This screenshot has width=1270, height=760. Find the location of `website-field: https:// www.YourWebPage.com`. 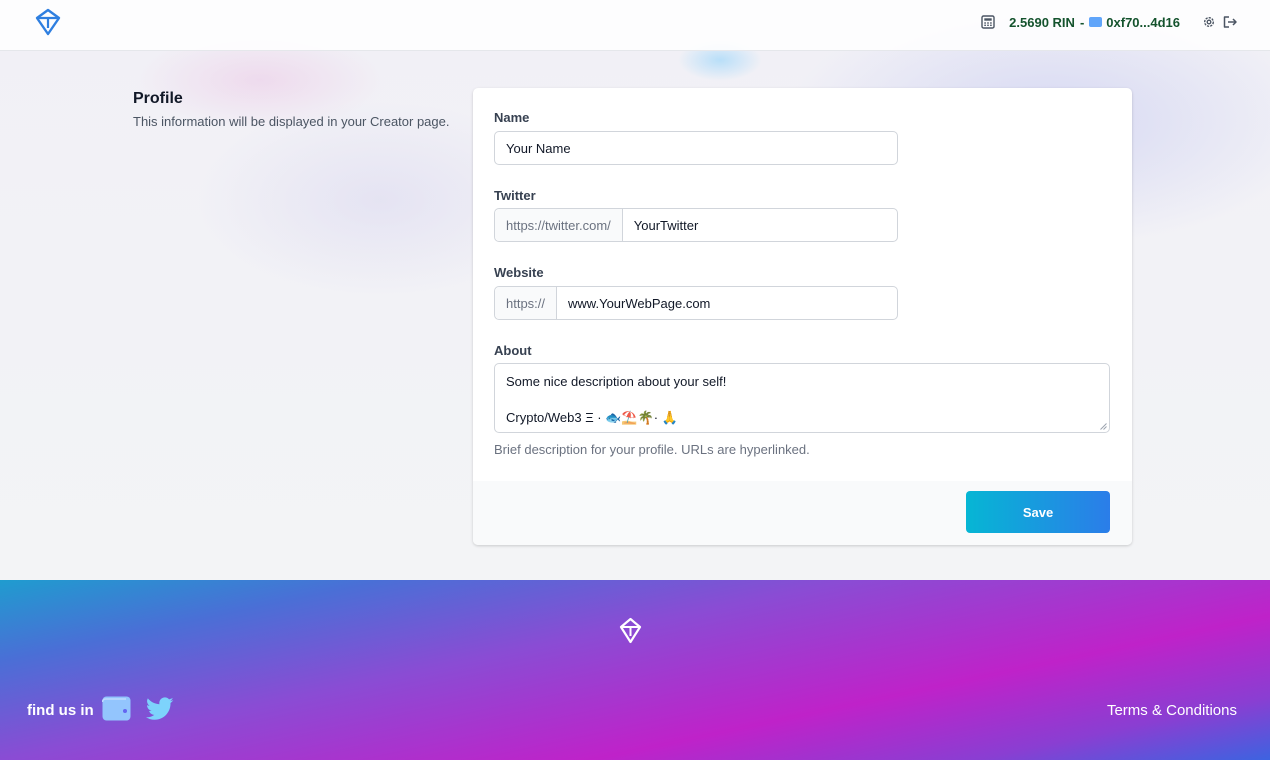

website-field: https:// www.YourWebPage.com is located at coordinates (696, 303).